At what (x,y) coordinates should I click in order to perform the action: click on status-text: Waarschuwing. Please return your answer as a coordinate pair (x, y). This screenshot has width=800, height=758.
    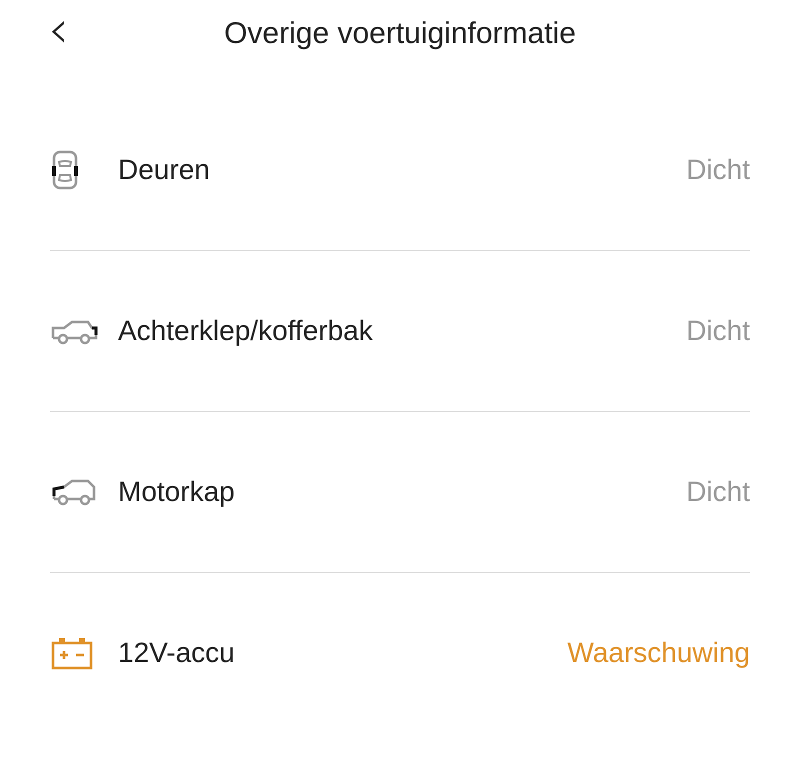
    Looking at the image, I should click on (658, 653).